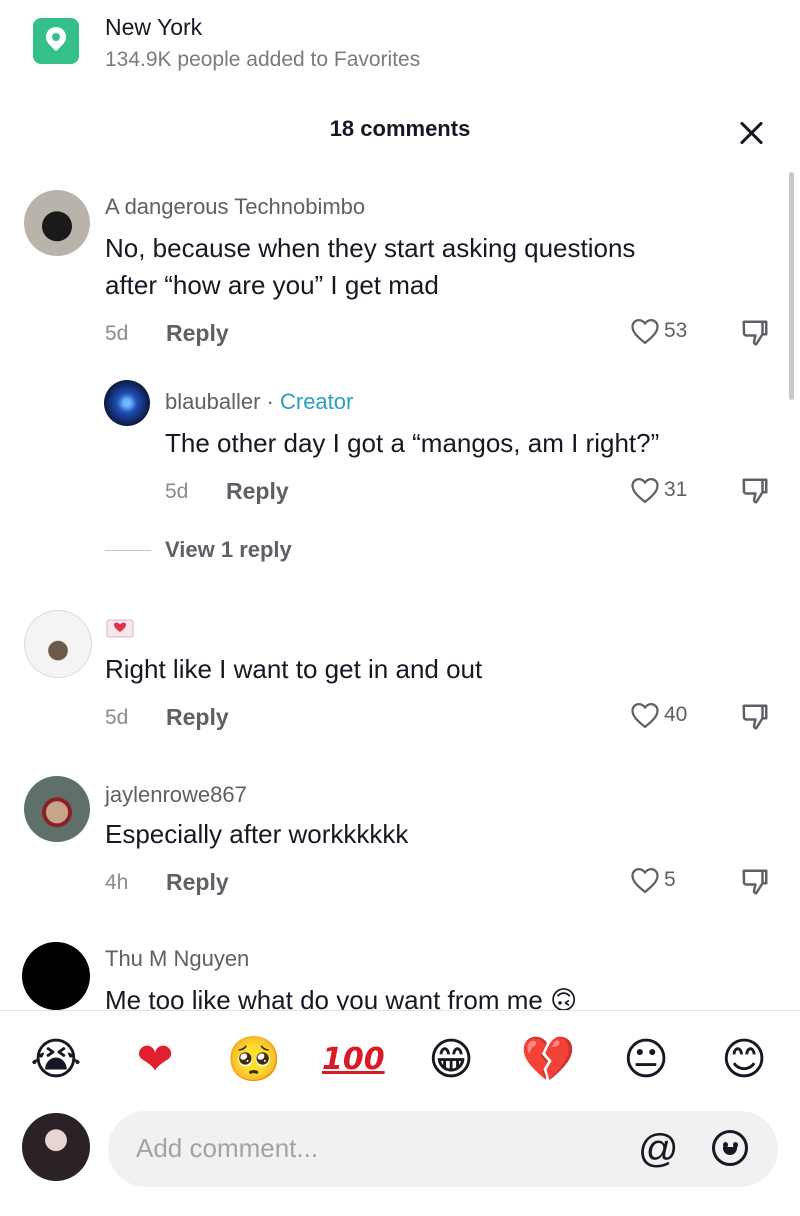  I want to click on black-avatar, so click(56, 976).